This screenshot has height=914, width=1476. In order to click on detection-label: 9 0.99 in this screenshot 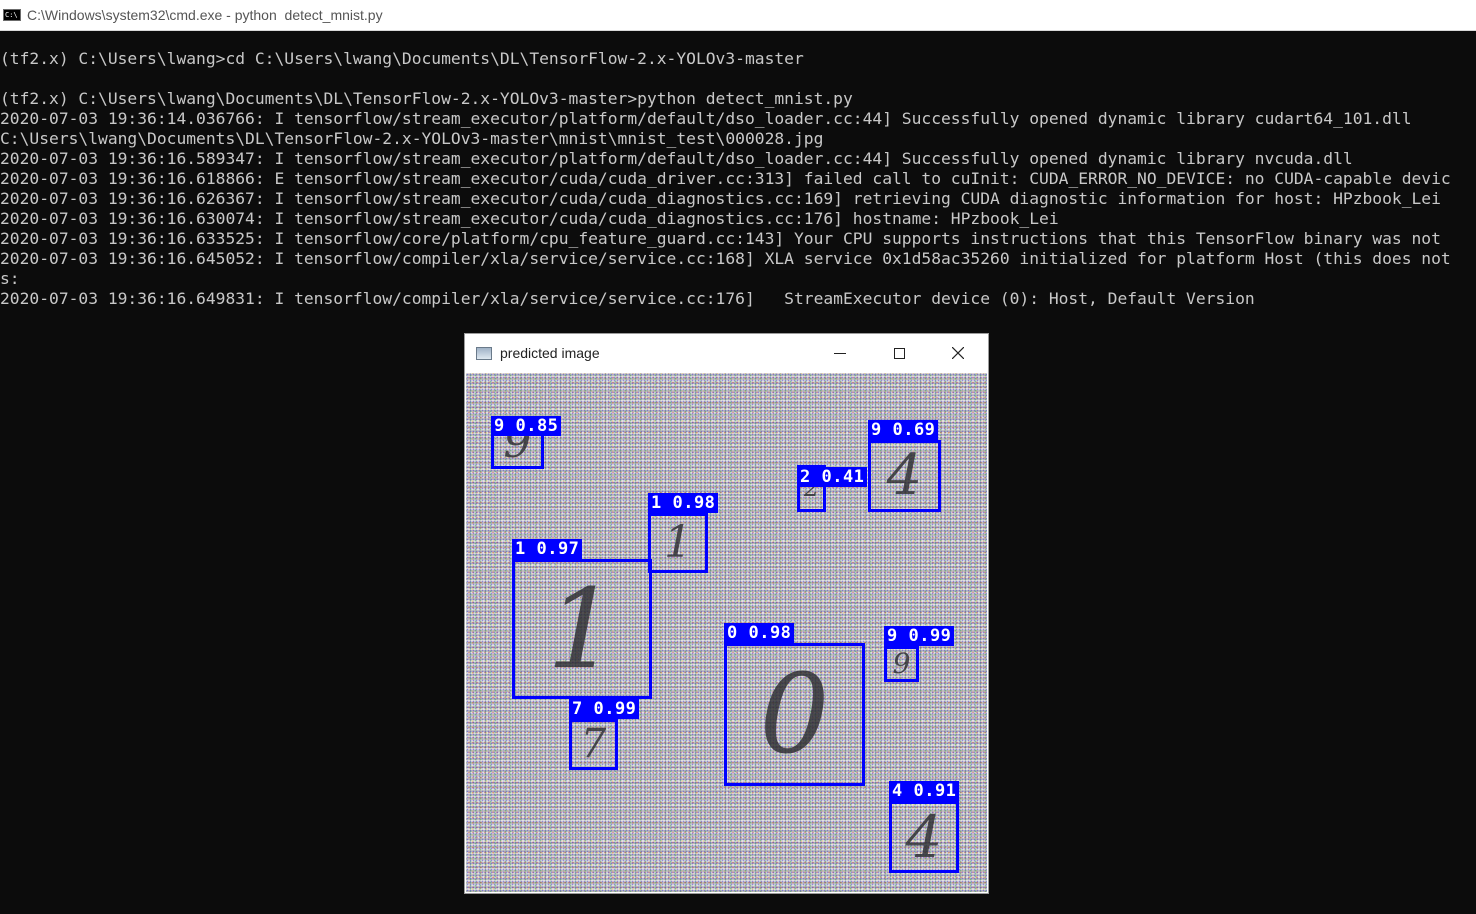, I will do `click(919, 636)`.